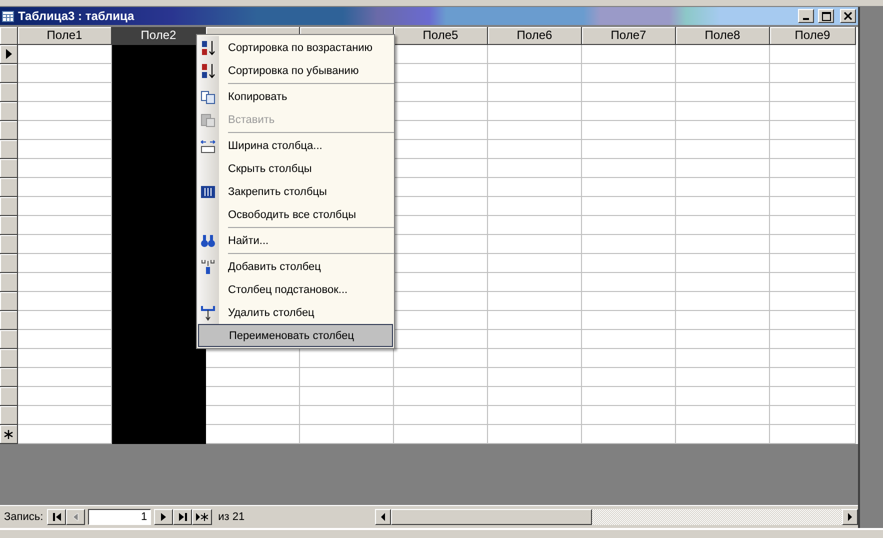 The height and width of the screenshot is (538, 883). What do you see at coordinates (295, 266) in the screenshot?
I see `menu-item: Добавить столбец` at bounding box center [295, 266].